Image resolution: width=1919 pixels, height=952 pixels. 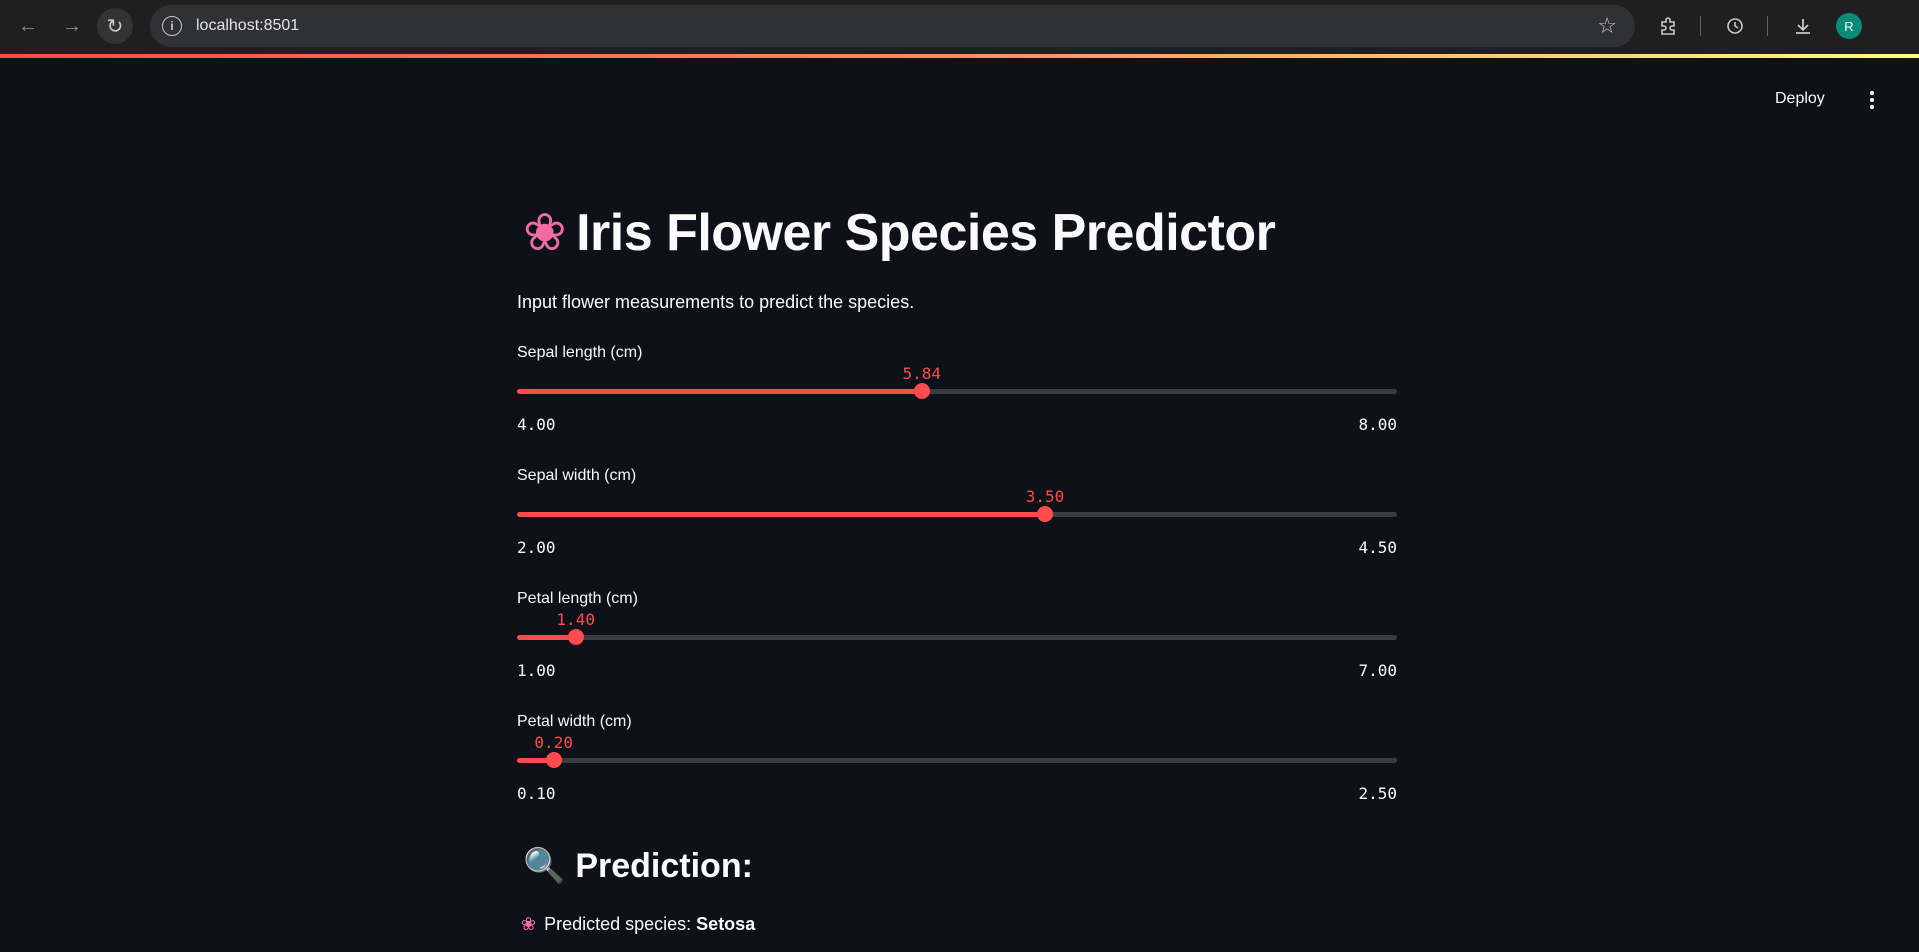 What do you see at coordinates (577, 598) in the screenshot?
I see `slider-label: Petal length (cm)` at bounding box center [577, 598].